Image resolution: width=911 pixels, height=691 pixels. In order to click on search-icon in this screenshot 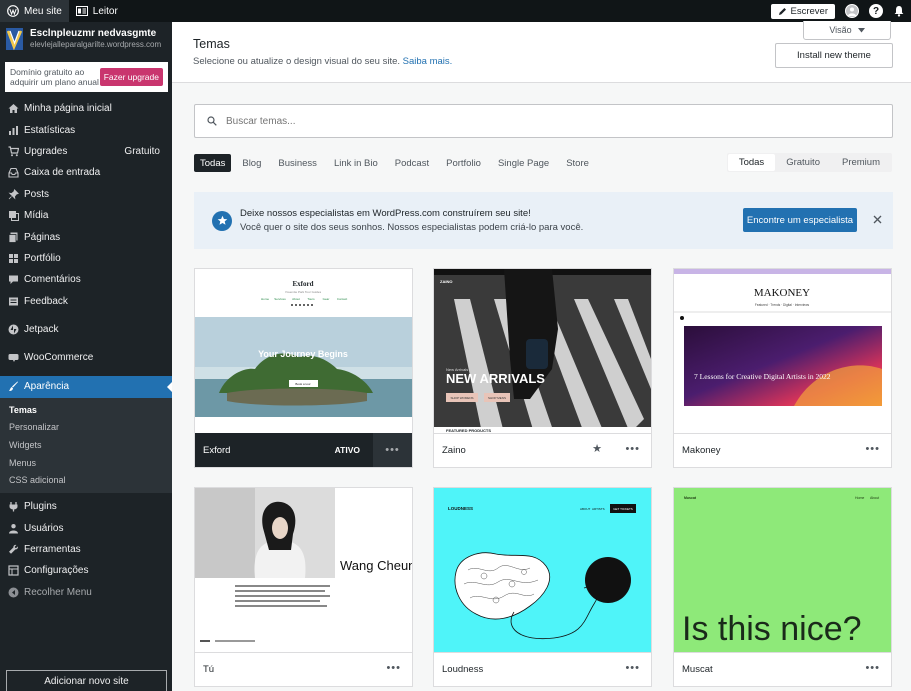, I will do `click(212, 121)`.